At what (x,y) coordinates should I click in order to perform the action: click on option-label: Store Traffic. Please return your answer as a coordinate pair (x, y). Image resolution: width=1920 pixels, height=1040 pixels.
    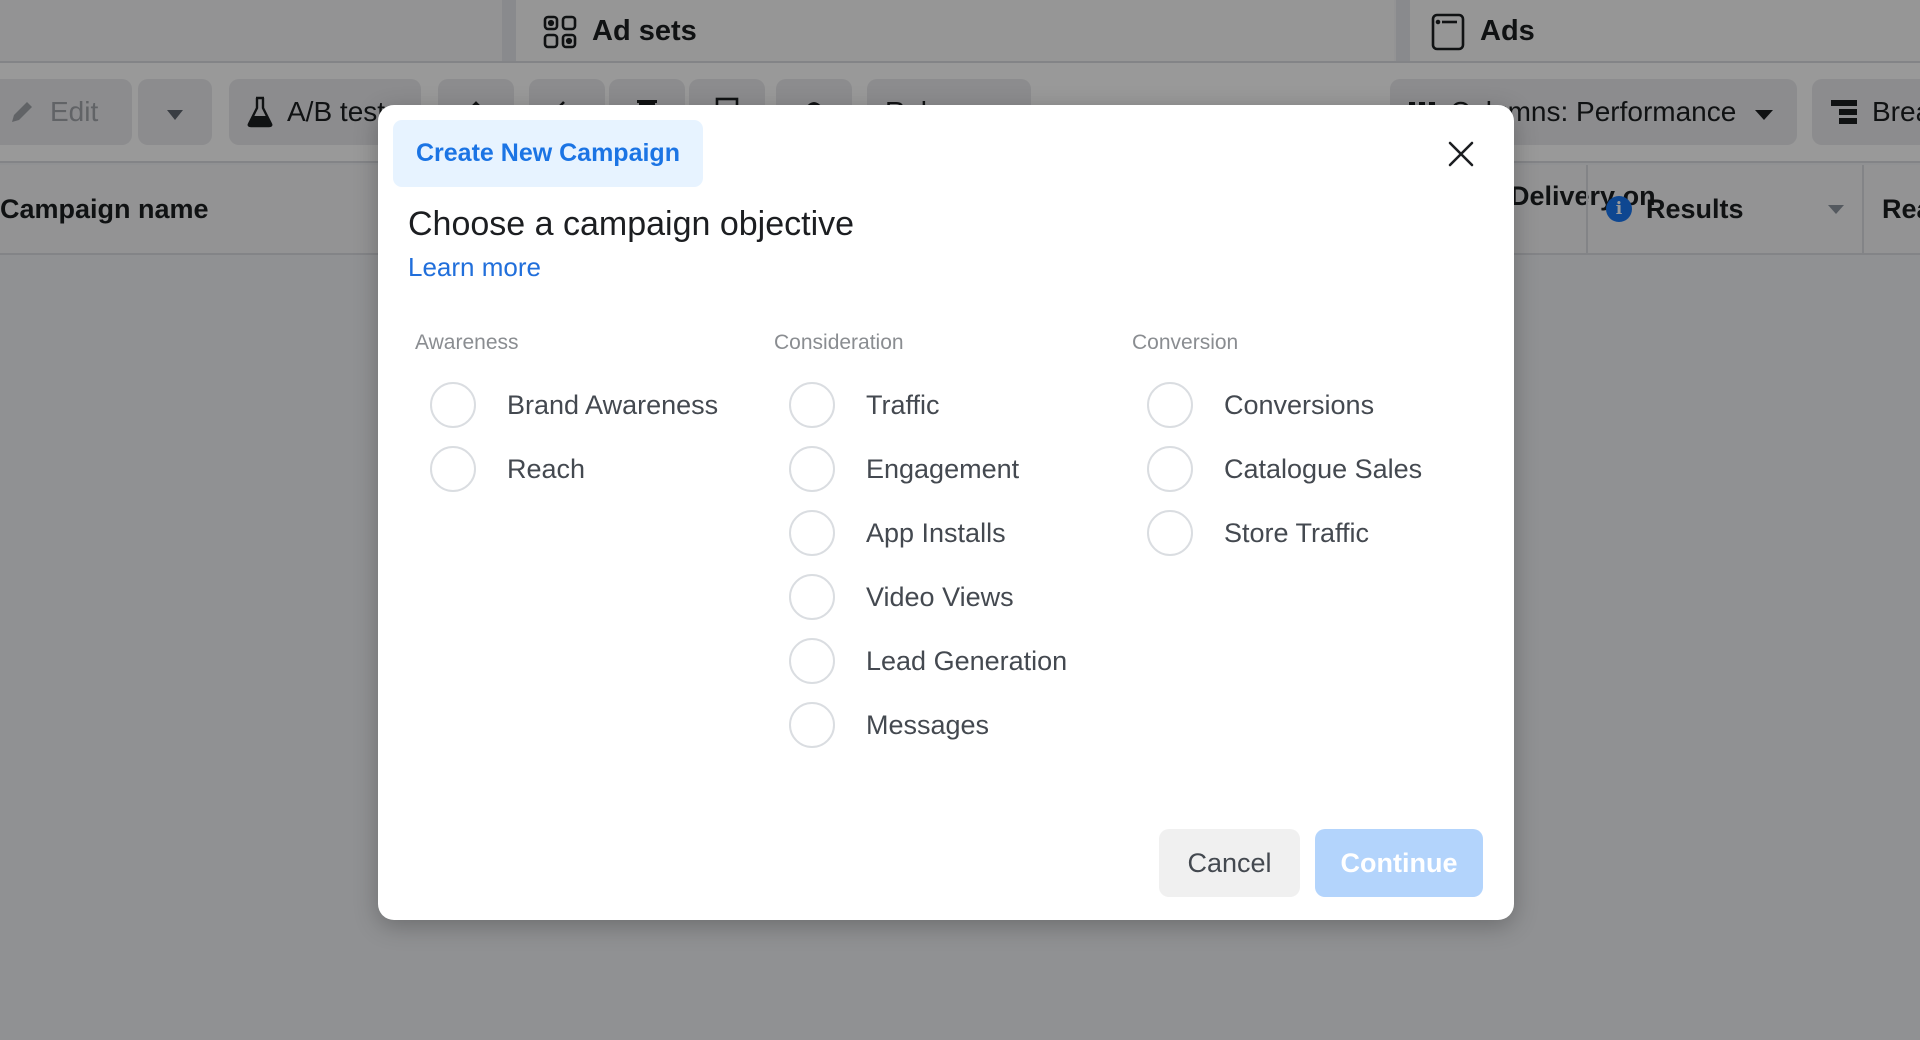
    Looking at the image, I should click on (1297, 532).